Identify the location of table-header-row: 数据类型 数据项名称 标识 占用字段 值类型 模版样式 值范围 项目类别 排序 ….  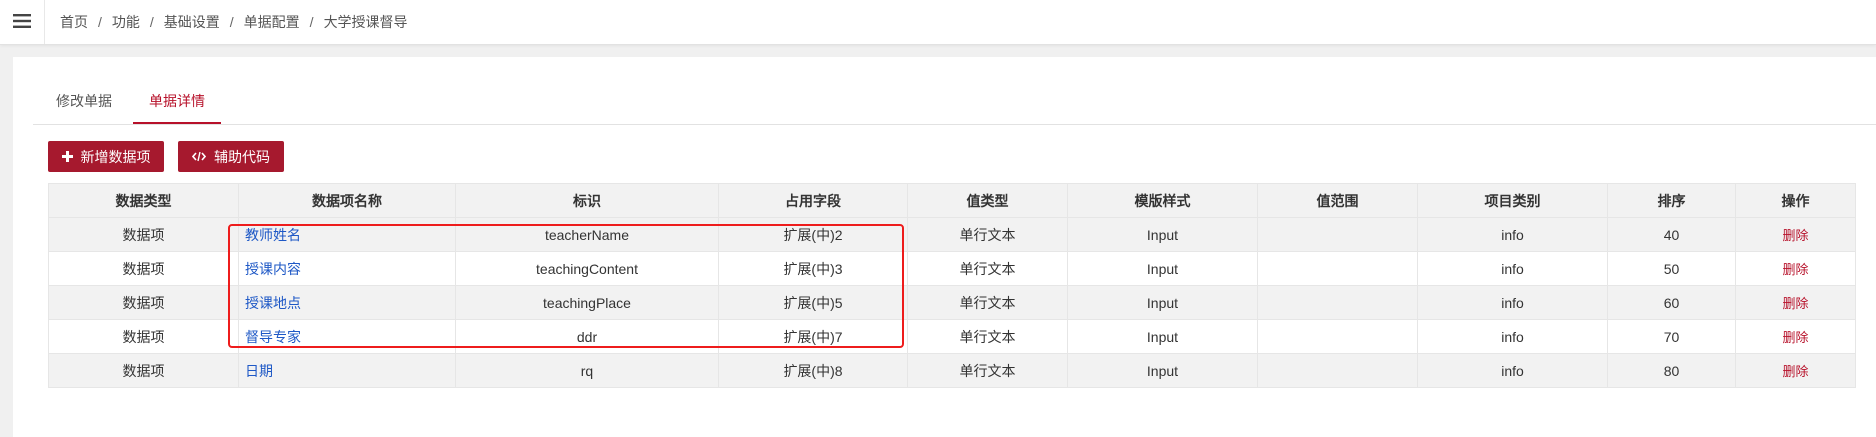
(952, 200).